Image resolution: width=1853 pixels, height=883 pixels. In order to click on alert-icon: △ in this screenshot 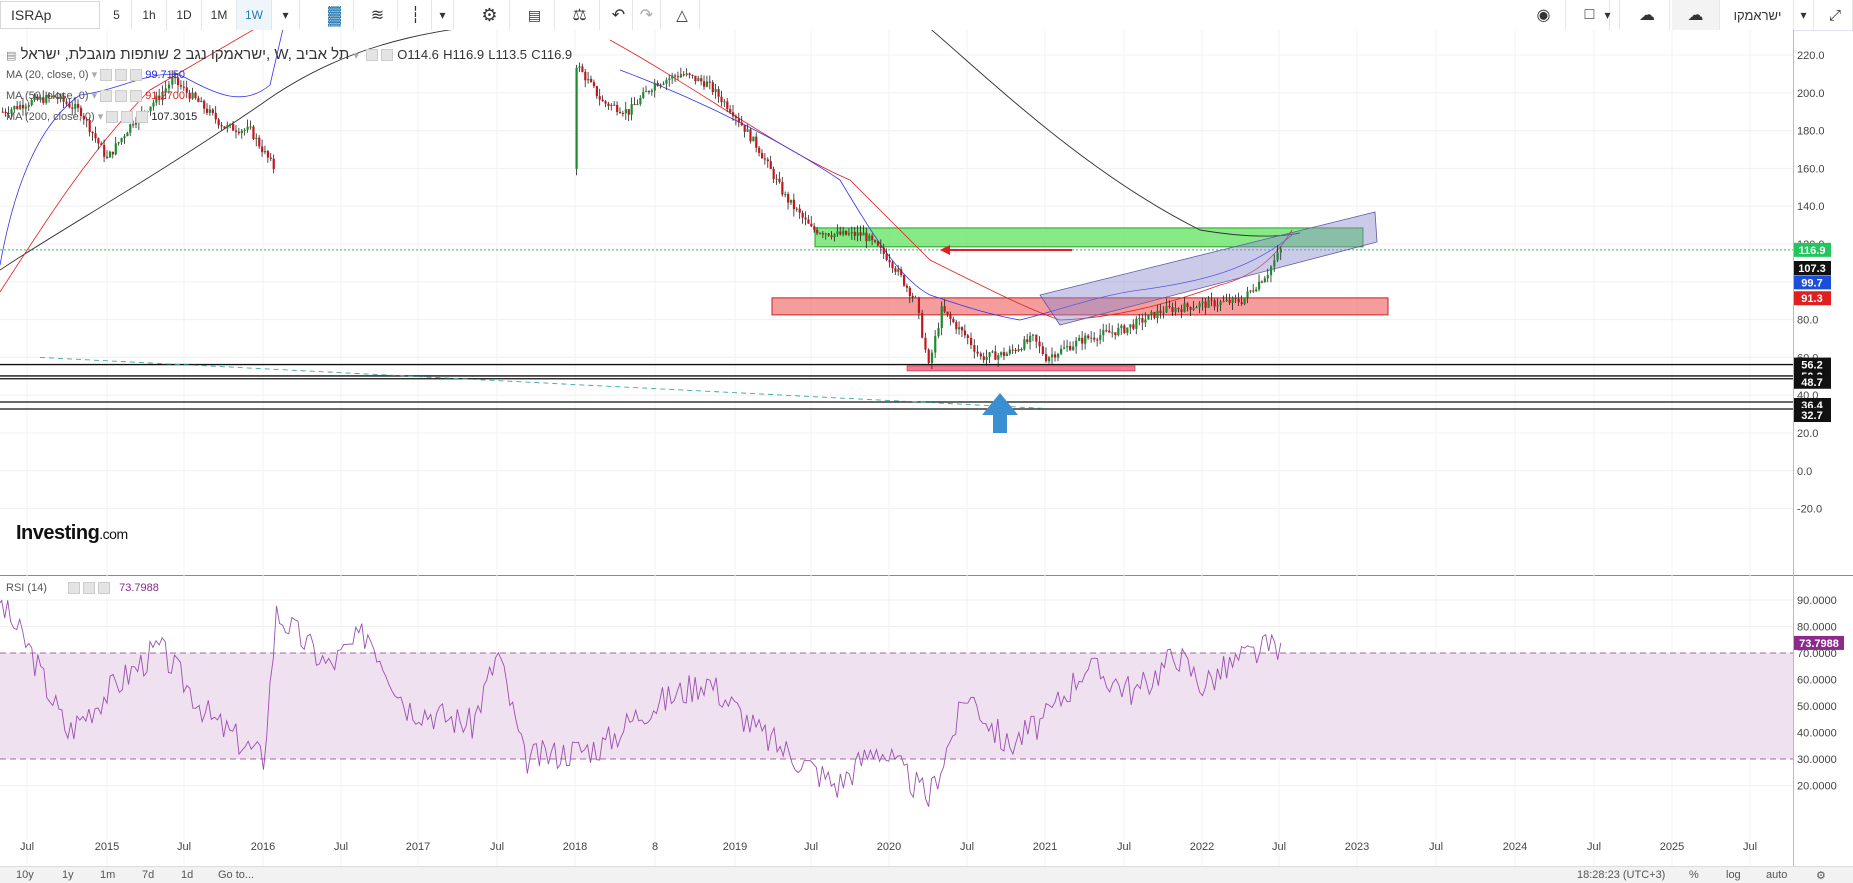, I will do `click(682, 15)`.